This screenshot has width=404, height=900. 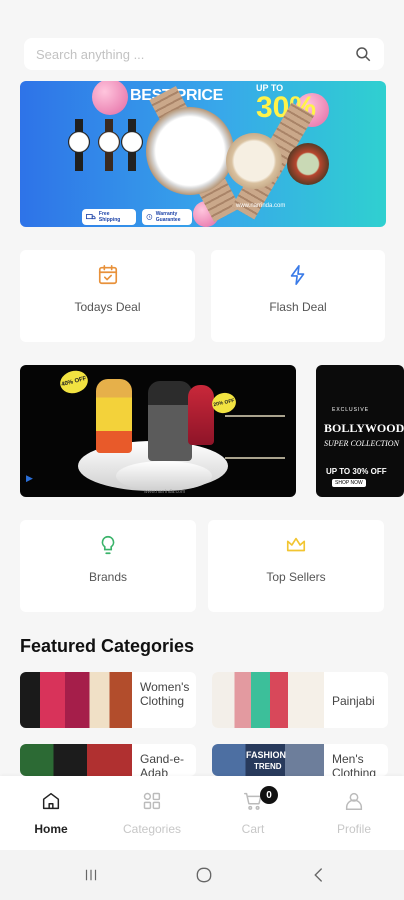 I want to click on category-name: Men's Clothing, so click(x=354, y=764).